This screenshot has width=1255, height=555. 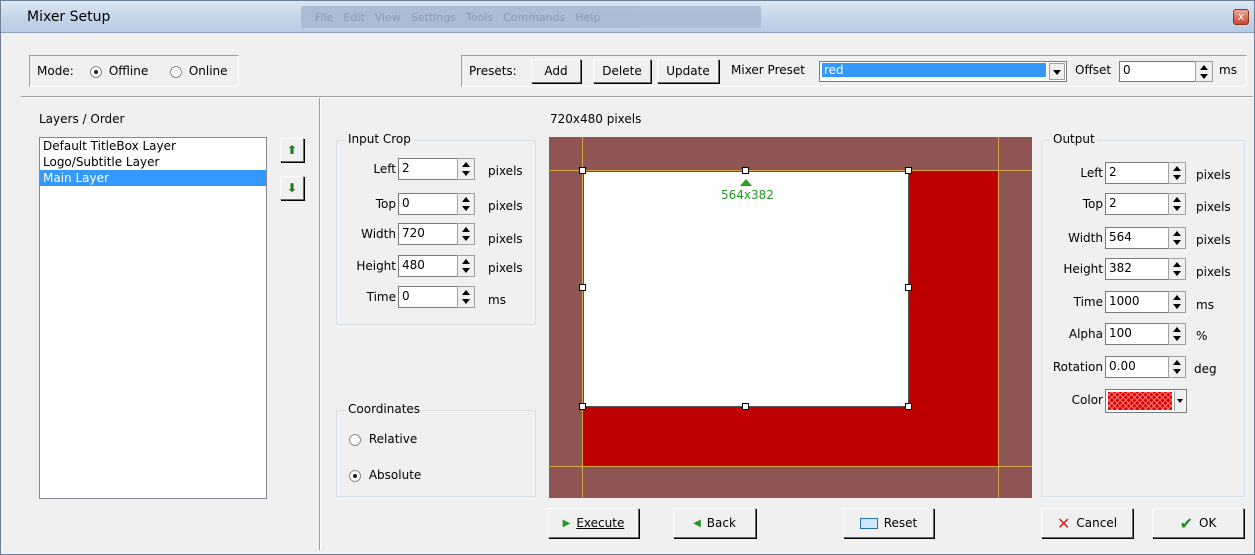 What do you see at coordinates (1088, 302) in the screenshot?
I see `out-time-label: Time` at bounding box center [1088, 302].